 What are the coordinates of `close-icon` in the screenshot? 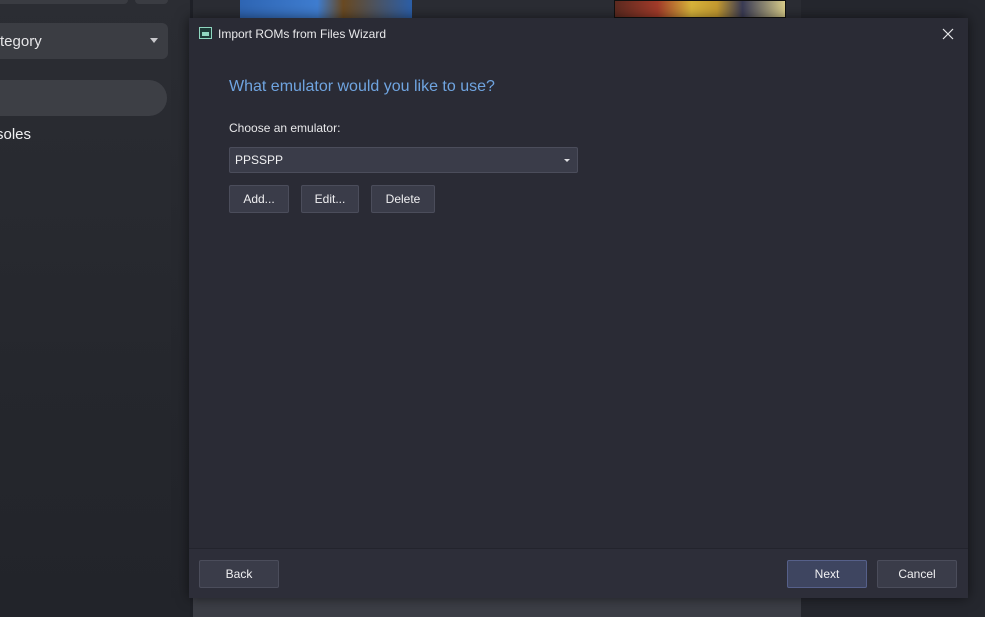 It's located at (948, 34).